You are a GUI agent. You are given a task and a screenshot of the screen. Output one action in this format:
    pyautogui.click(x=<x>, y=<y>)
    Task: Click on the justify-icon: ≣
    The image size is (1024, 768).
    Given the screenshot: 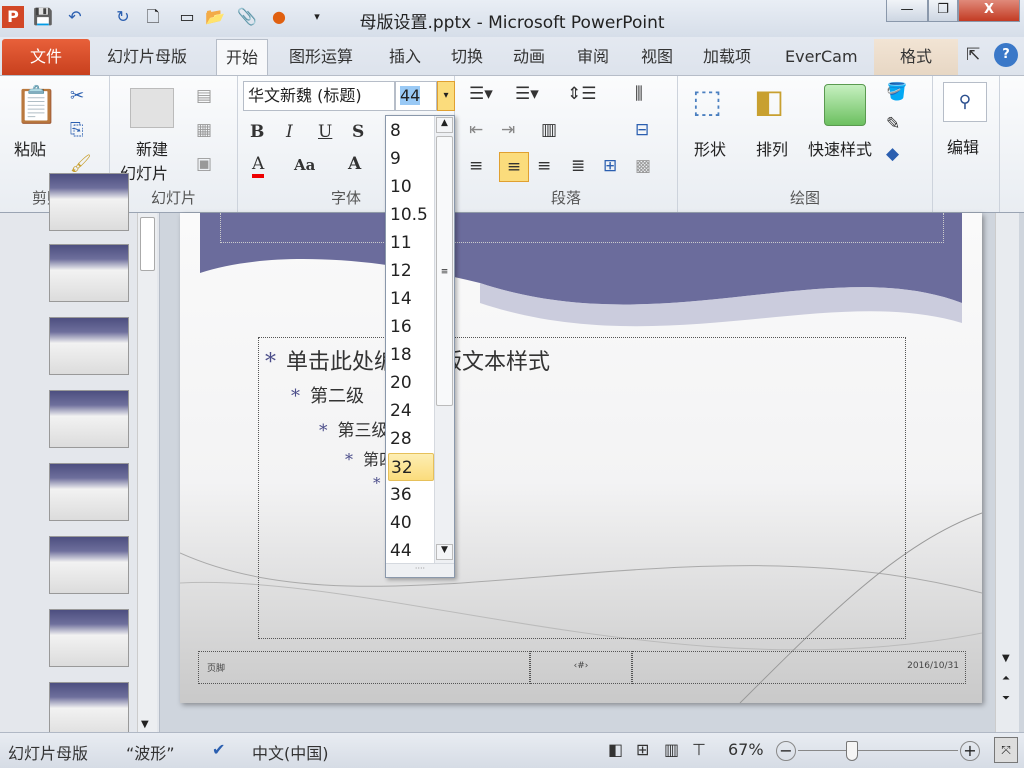 What is the action you would take?
    pyautogui.click(x=578, y=166)
    